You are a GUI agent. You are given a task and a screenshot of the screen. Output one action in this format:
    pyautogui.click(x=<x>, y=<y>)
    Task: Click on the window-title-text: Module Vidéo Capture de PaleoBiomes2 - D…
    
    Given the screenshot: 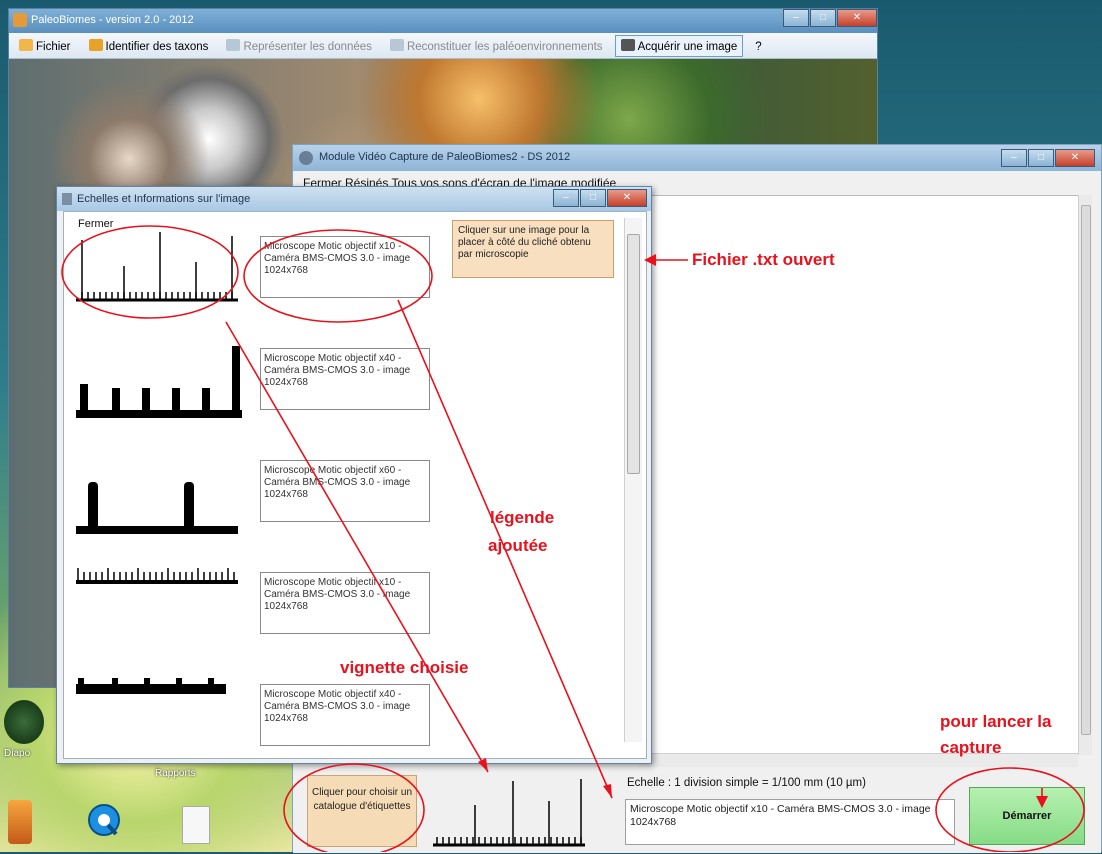 What is the action you would take?
    pyautogui.click(x=445, y=157)
    